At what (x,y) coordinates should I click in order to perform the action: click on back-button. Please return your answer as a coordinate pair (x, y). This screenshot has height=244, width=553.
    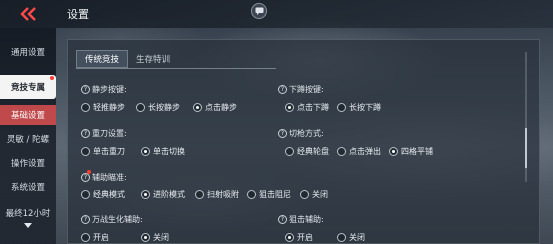
    Looking at the image, I should click on (28, 14).